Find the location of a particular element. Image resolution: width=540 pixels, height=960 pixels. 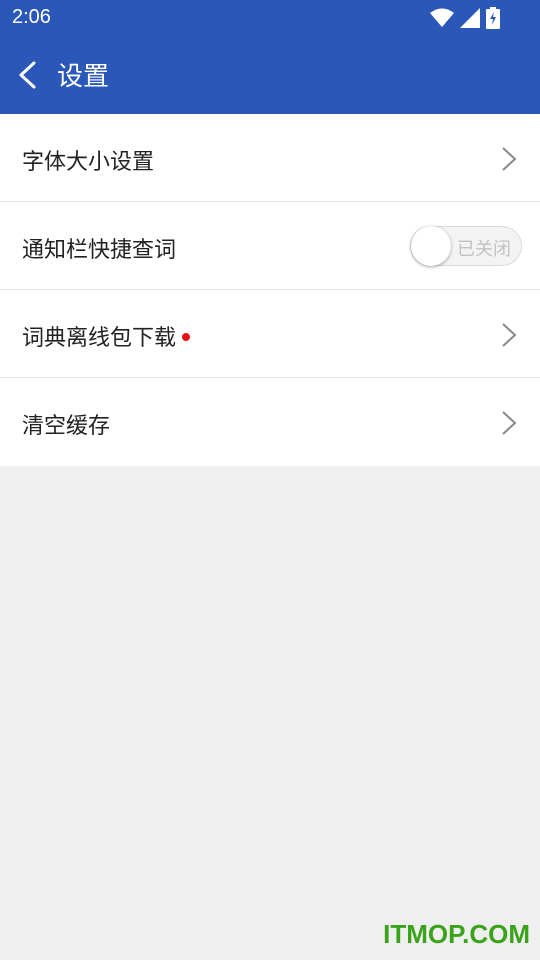

settings-item-label: 通知栏快捷查词 is located at coordinates (99, 250).